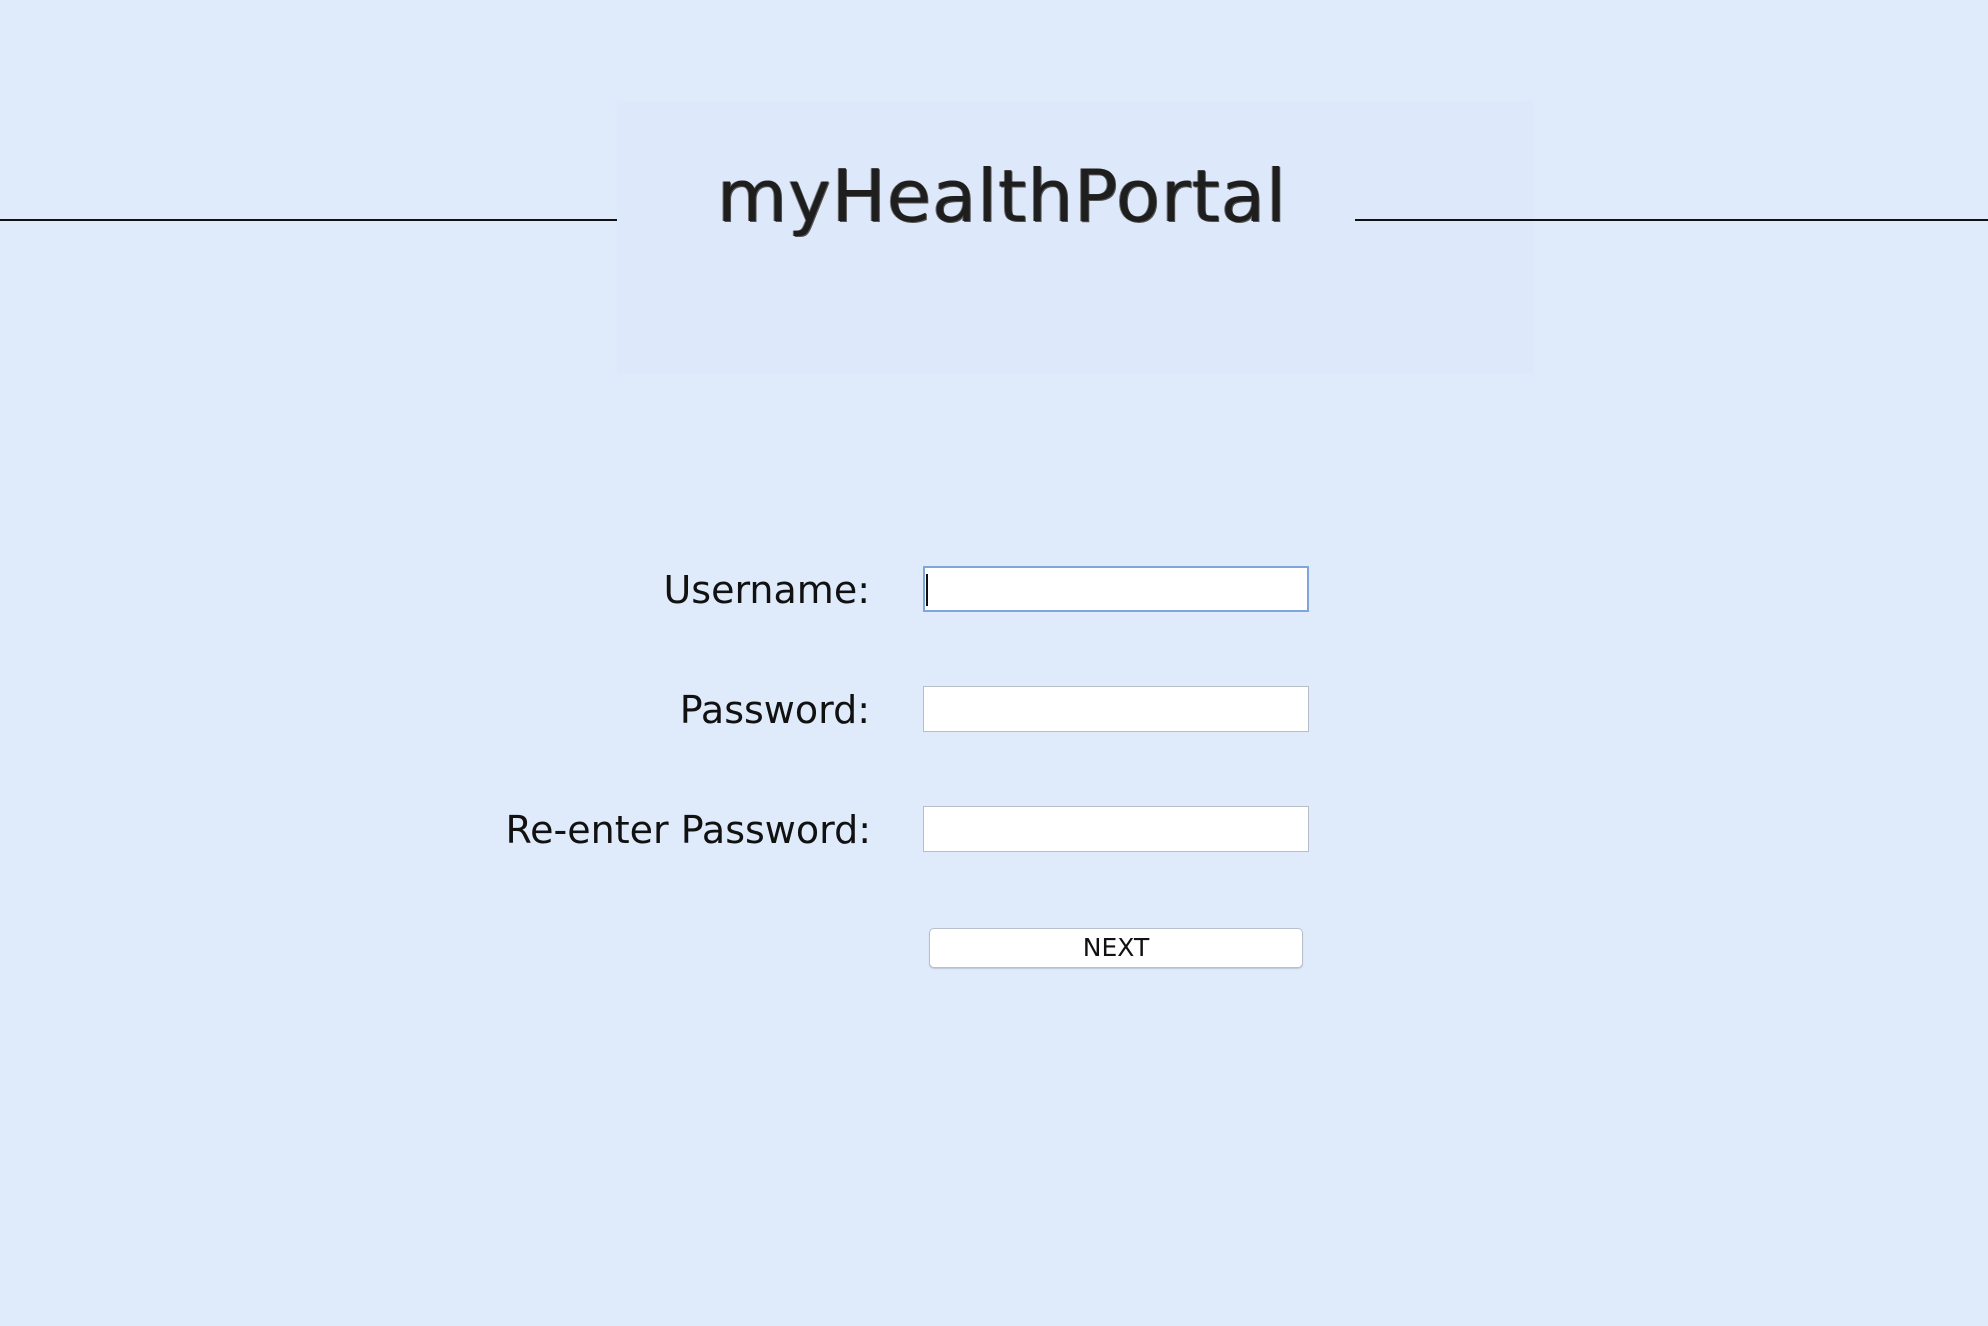 The image size is (1988, 1326). Describe the element at coordinates (688, 830) in the screenshot. I see `reenter-password-label: Re-enter Password:` at that location.